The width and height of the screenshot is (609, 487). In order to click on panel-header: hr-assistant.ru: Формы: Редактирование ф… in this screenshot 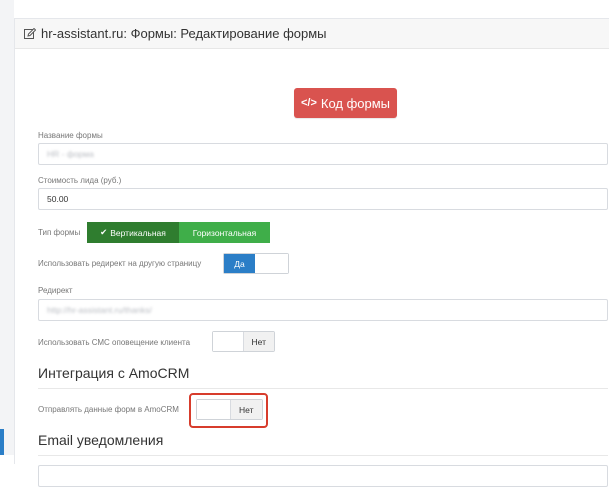, I will do `click(312, 34)`.